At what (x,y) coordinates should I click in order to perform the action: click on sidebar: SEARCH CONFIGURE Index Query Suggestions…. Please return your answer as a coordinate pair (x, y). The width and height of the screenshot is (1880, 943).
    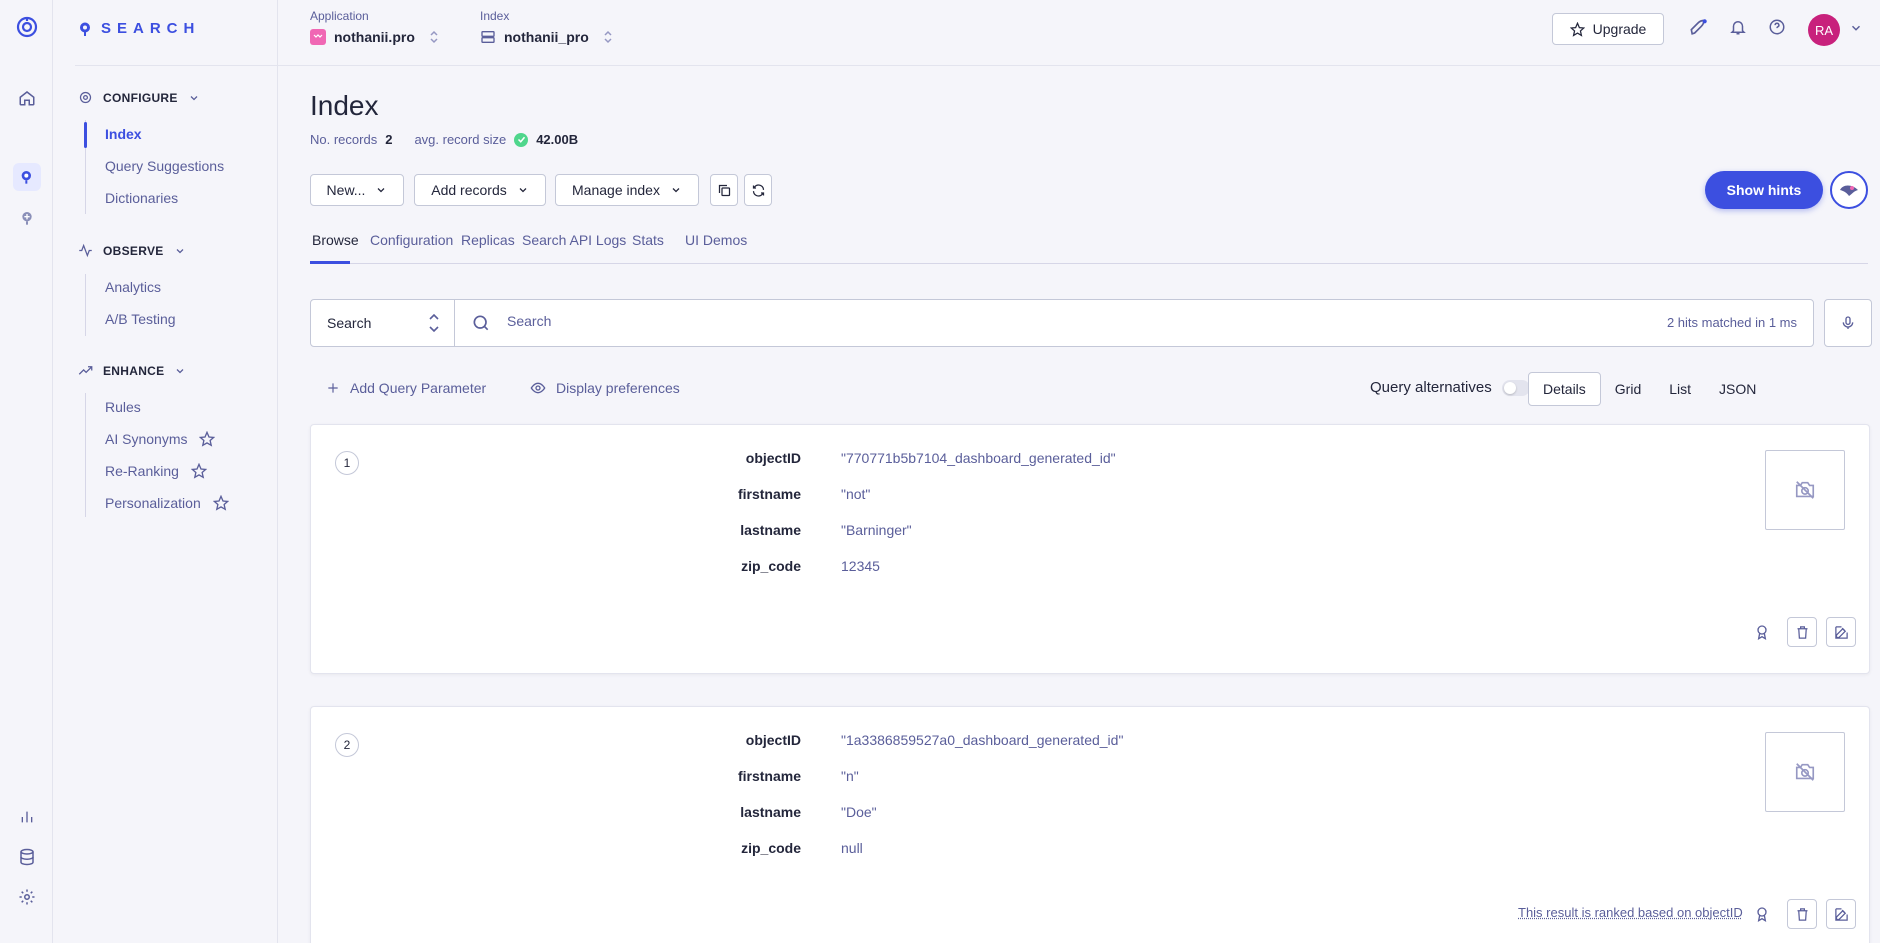
    Looking at the image, I should click on (165, 471).